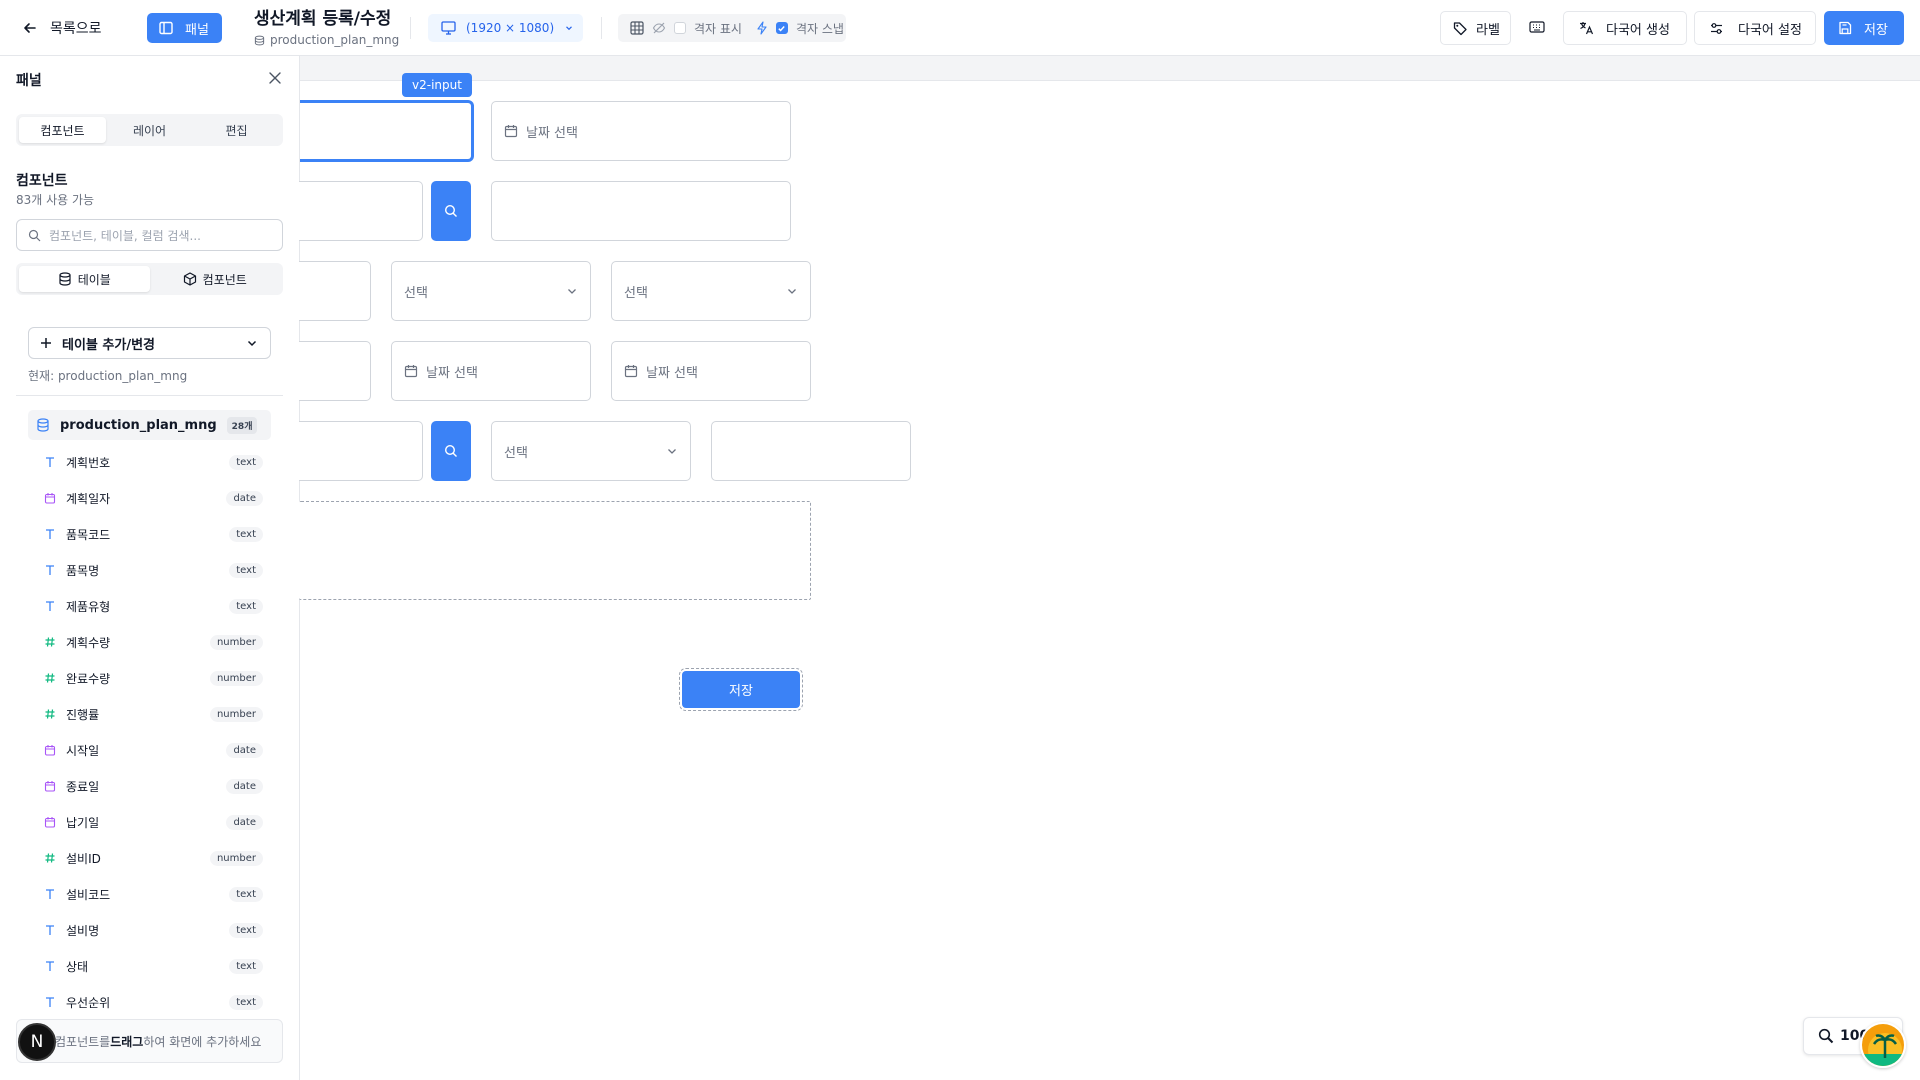 The image size is (1920, 1080). I want to click on column-item: 품목명 text, so click(149, 570).